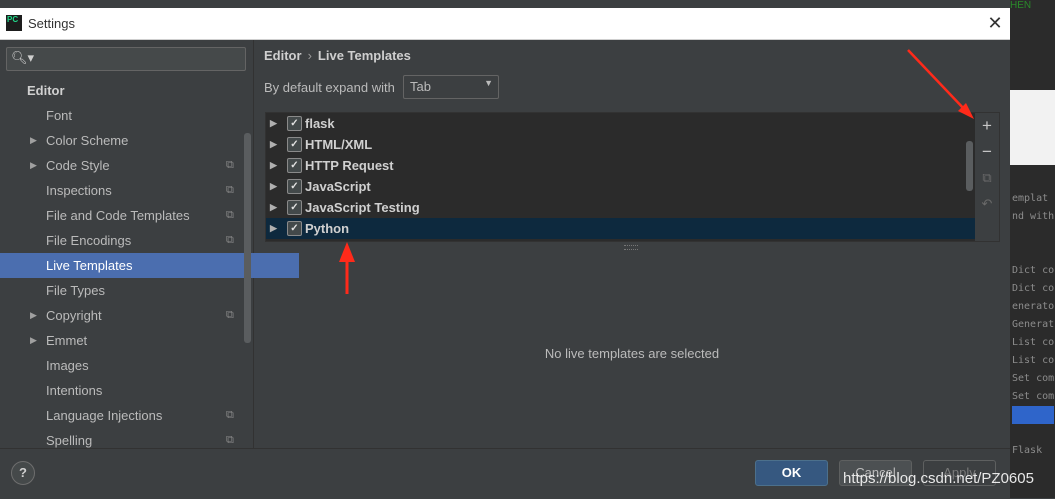  Describe the element at coordinates (74, 390) in the screenshot. I see `sidebar-item-label: Intentions` at that location.